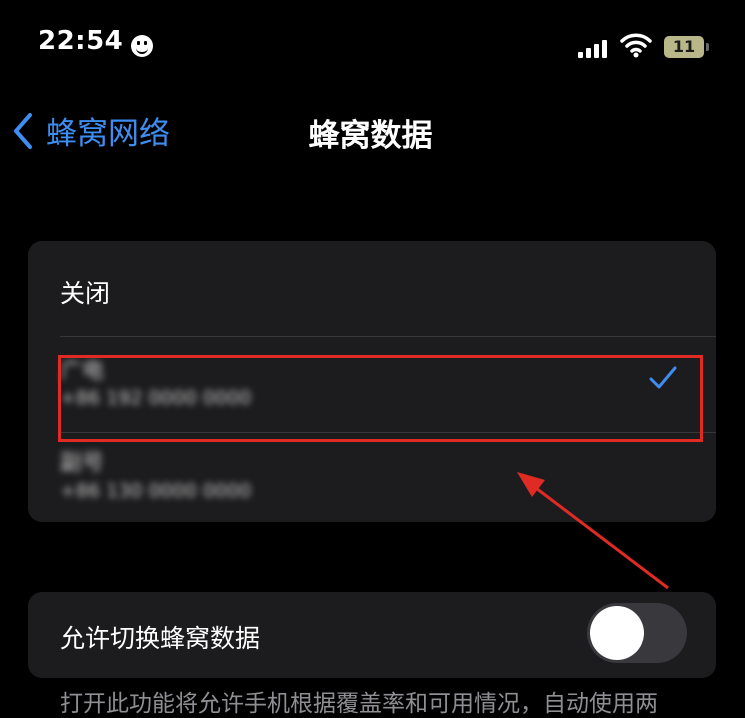 Image resolution: width=745 pixels, height=718 pixels. What do you see at coordinates (359, 704) in the screenshot?
I see `footer-note: 打开此功能将允许手机根据覆盖率和可用情况，自动使用两` at bounding box center [359, 704].